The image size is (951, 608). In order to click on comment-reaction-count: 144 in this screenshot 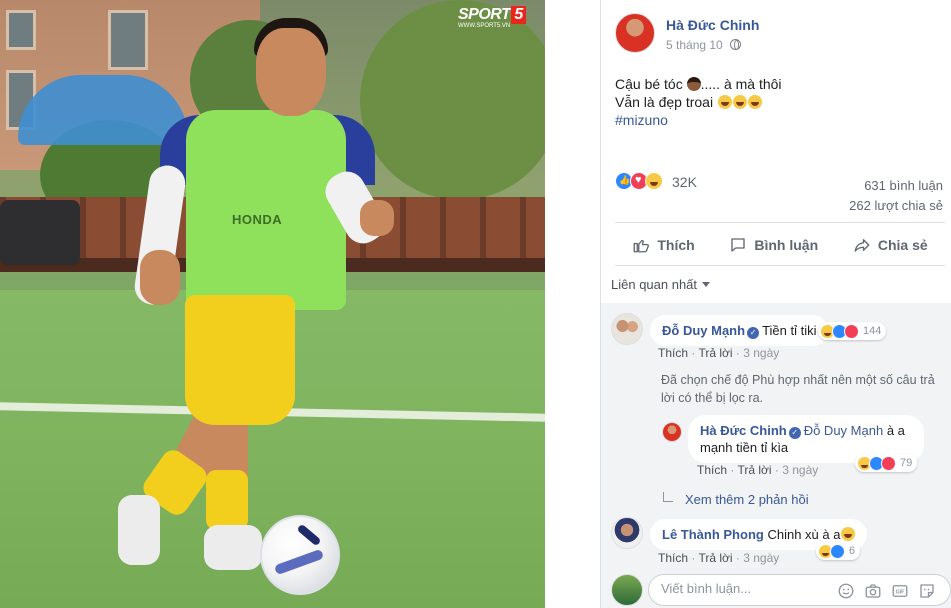, I will do `click(872, 331)`.